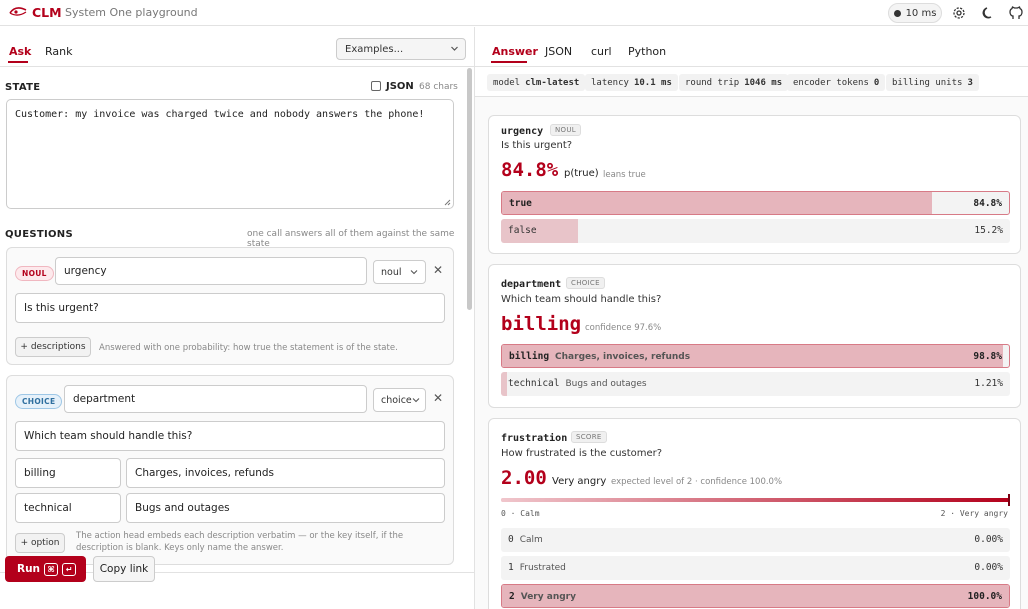  What do you see at coordinates (104, 399) in the screenshot?
I see `question-key-value: department` at bounding box center [104, 399].